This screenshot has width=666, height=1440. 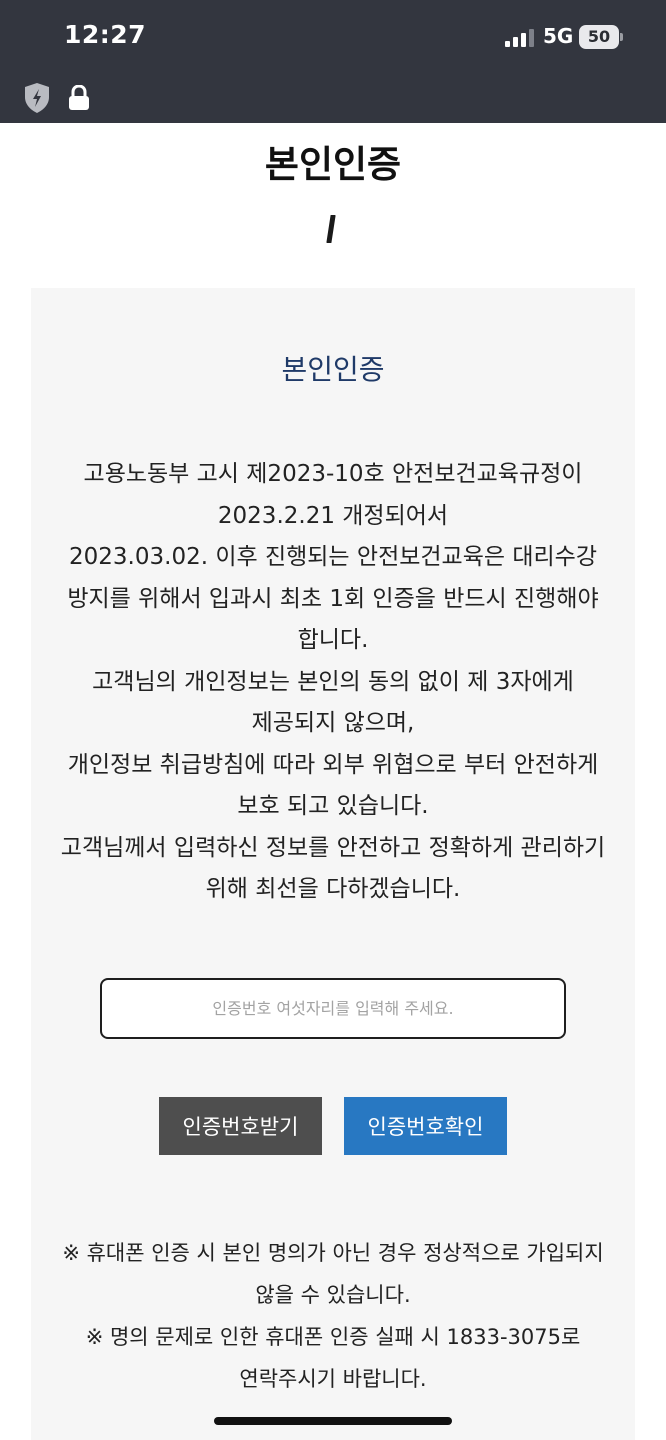 I want to click on notice-line: 개인정보 취급방침에 따라 외부 위협으로 부터 안전하게, so click(x=333, y=764).